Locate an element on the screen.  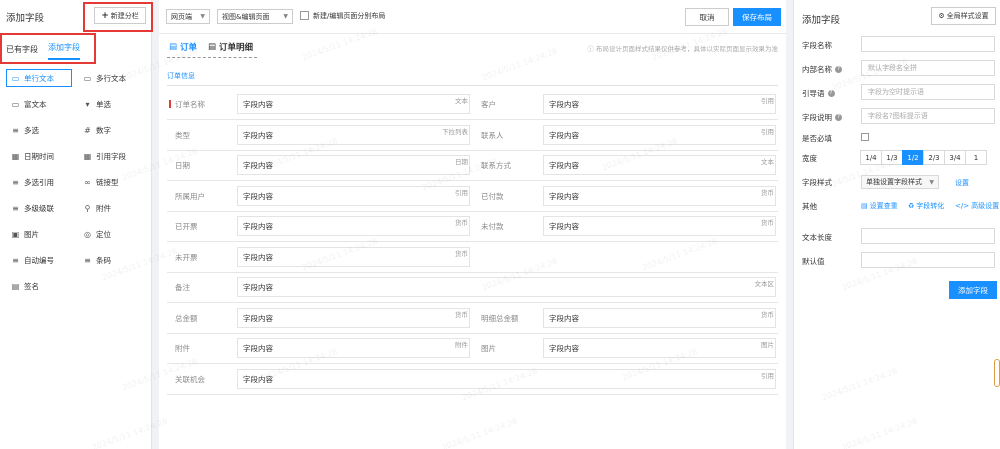
tab-underline is located at coordinates (212, 57).